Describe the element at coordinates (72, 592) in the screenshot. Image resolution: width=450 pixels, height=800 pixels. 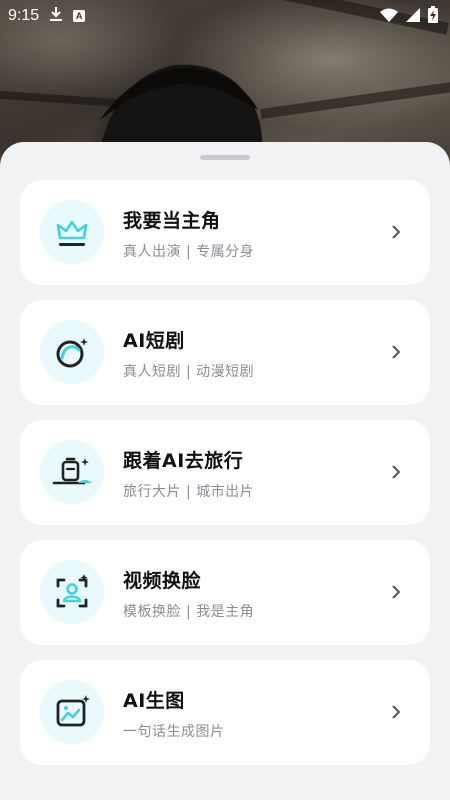
I see `face-swap-icon` at that location.